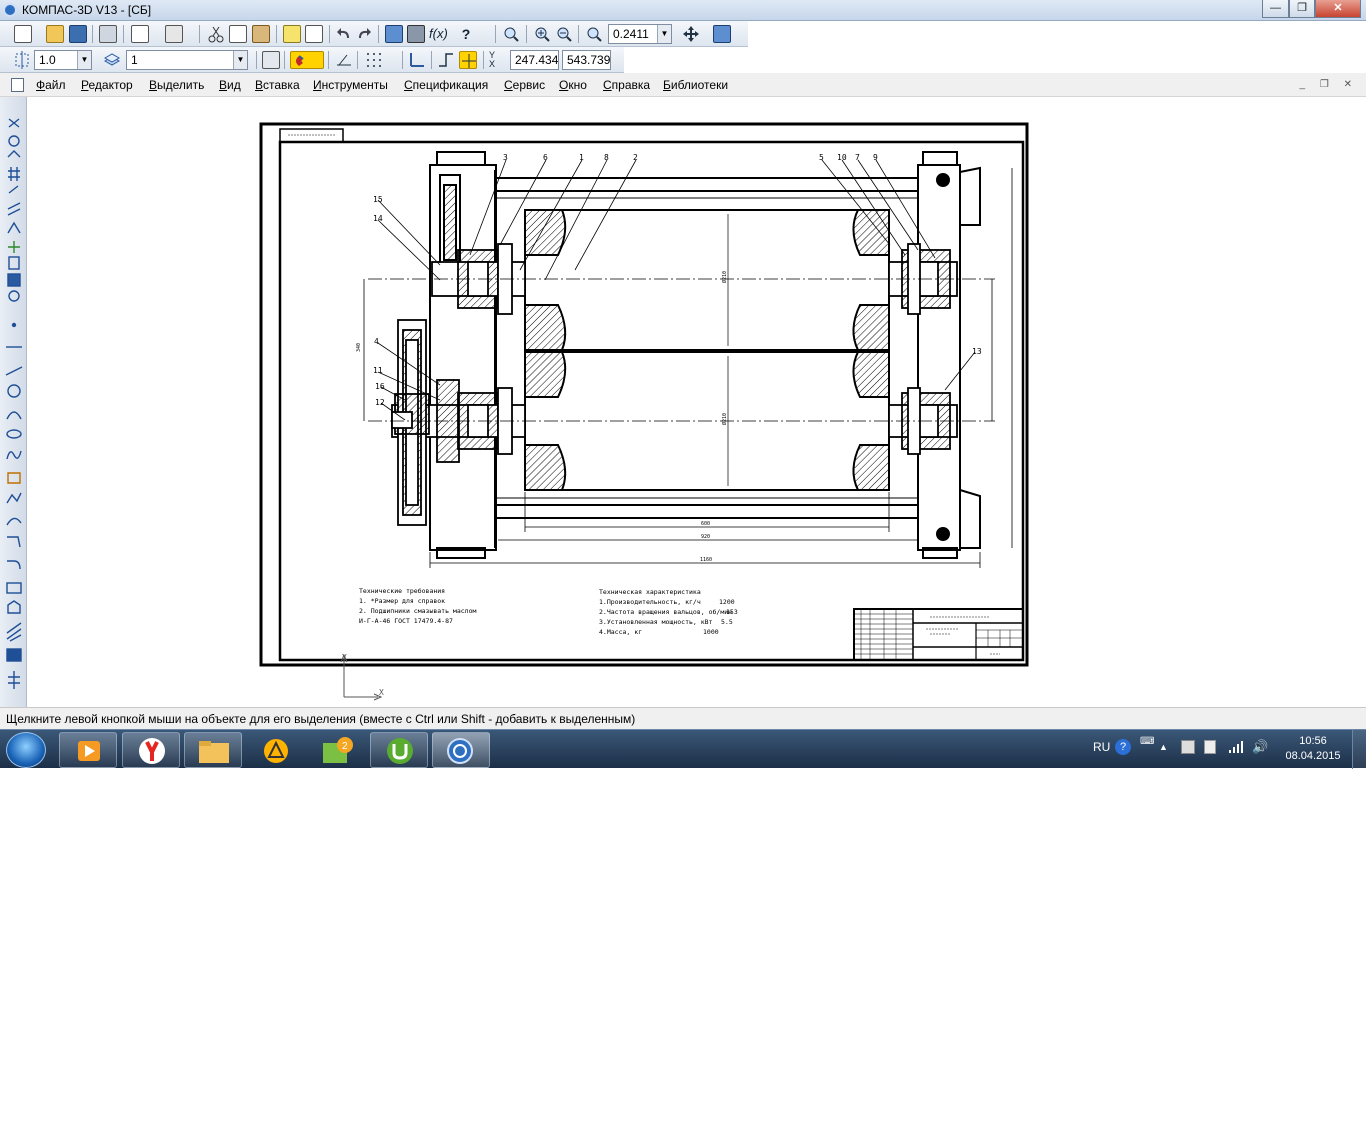 Image resolution: width=1366 pixels, height=1133 pixels. Describe the element at coordinates (14, 680) in the screenshot. I see `equidistant-icon` at that location.